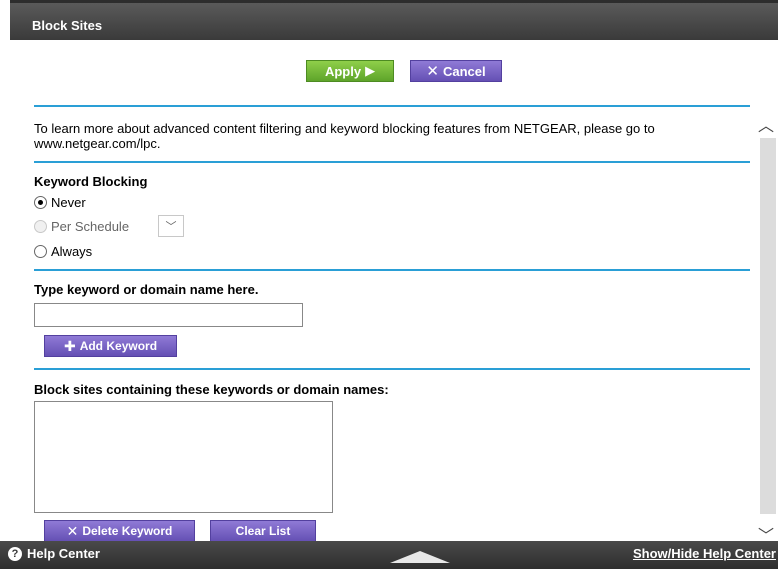 The image size is (778, 569). I want to click on keyword-input, so click(168, 315).